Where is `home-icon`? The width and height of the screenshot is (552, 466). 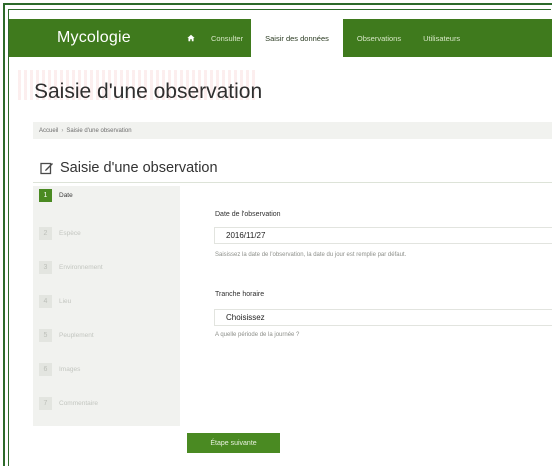 home-icon is located at coordinates (191, 38).